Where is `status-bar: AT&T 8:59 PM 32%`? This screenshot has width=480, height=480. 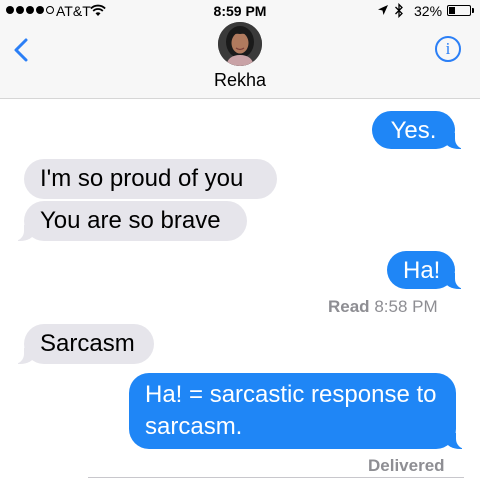 status-bar: AT&T 8:59 PM 32% is located at coordinates (240, 11).